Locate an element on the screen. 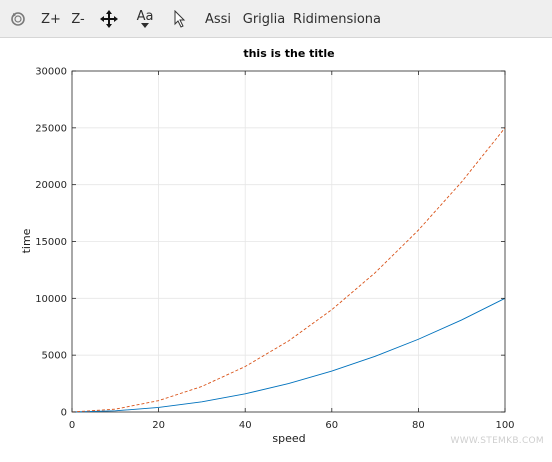  resize-button: Ridimensiona is located at coordinates (337, 19).